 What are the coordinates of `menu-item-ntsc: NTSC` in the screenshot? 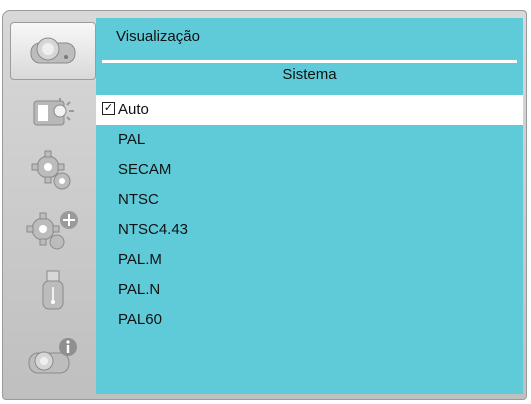 It's located at (309, 200).